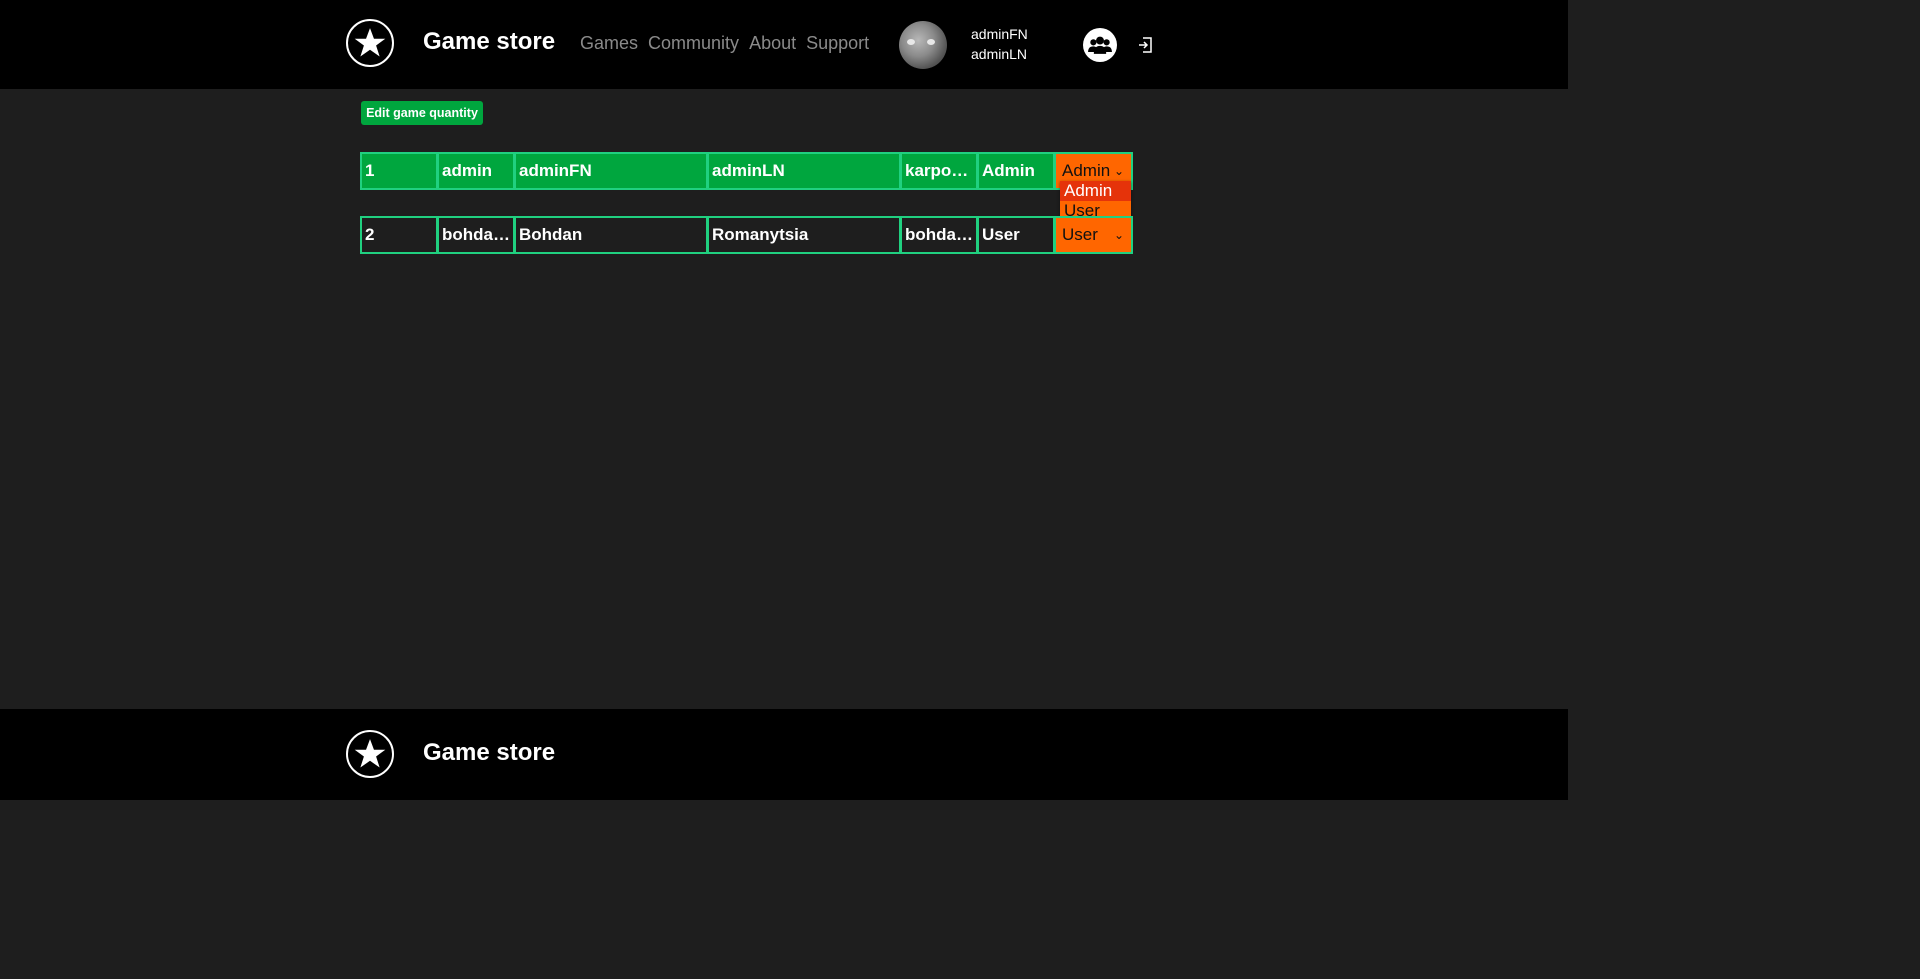 The width and height of the screenshot is (1920, 979). Describe the element at coordinates (489, 753) in the screenshot. I see `footer-title: Game store` at that location.